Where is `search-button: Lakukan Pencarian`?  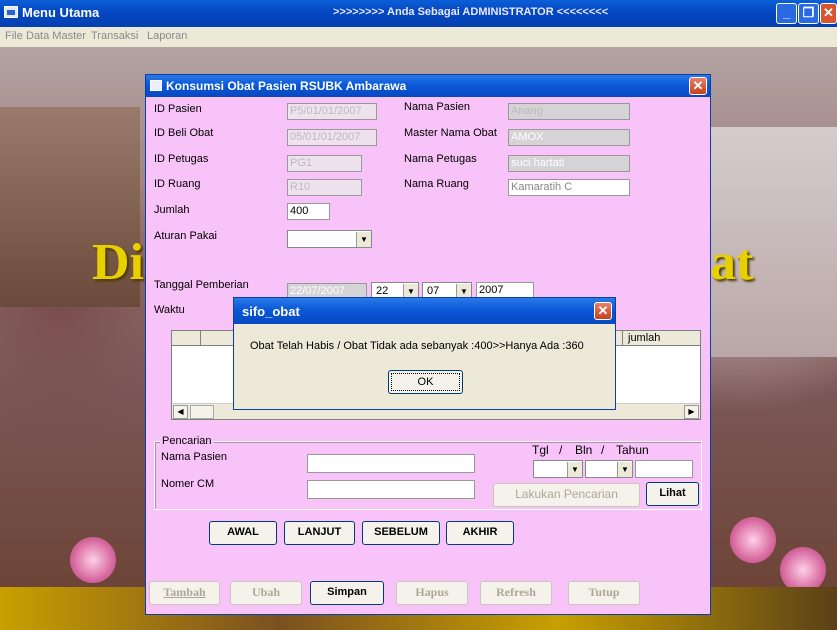
search-button: Lakukan Pencarian is located at coordinates (566, 495).